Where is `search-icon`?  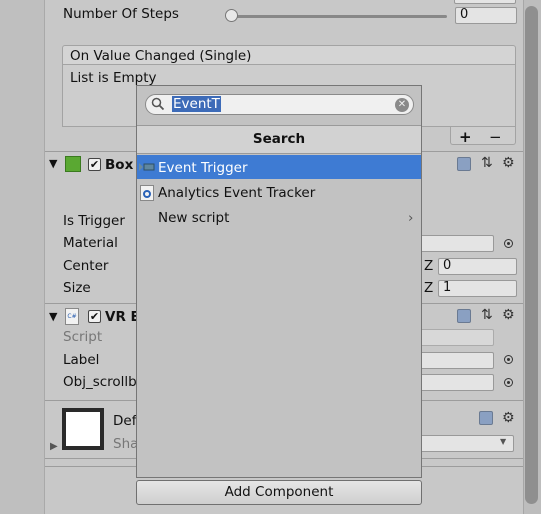
search-icon is located at coordinates (158, 104).